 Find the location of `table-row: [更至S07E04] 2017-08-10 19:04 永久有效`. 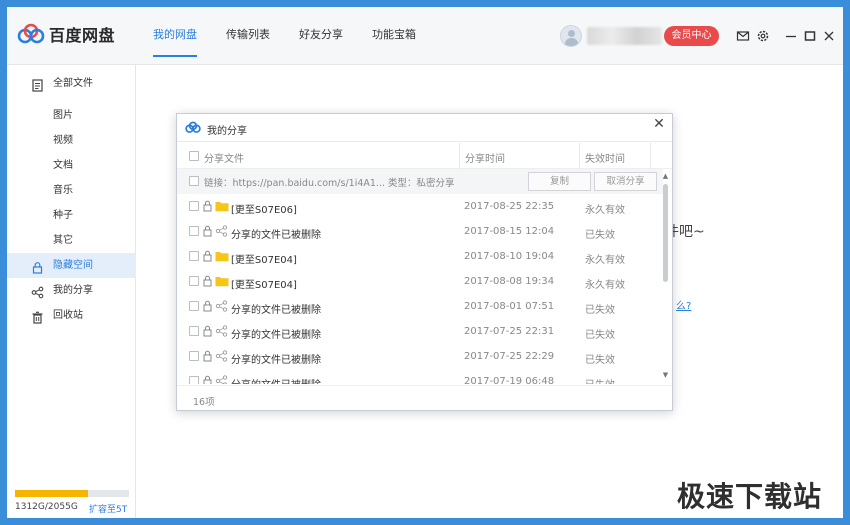

table-row: [更至S07E04] 2017-08-10 19:04 永久有效 is located at coordinates (420, 256).